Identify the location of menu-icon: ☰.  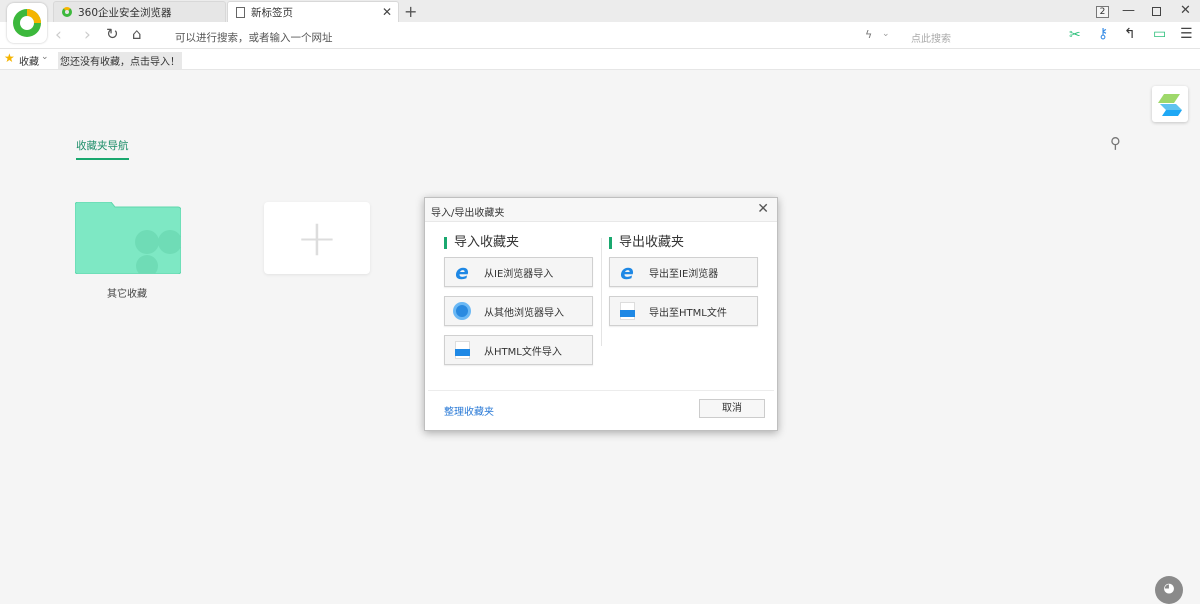
(1186, 34).